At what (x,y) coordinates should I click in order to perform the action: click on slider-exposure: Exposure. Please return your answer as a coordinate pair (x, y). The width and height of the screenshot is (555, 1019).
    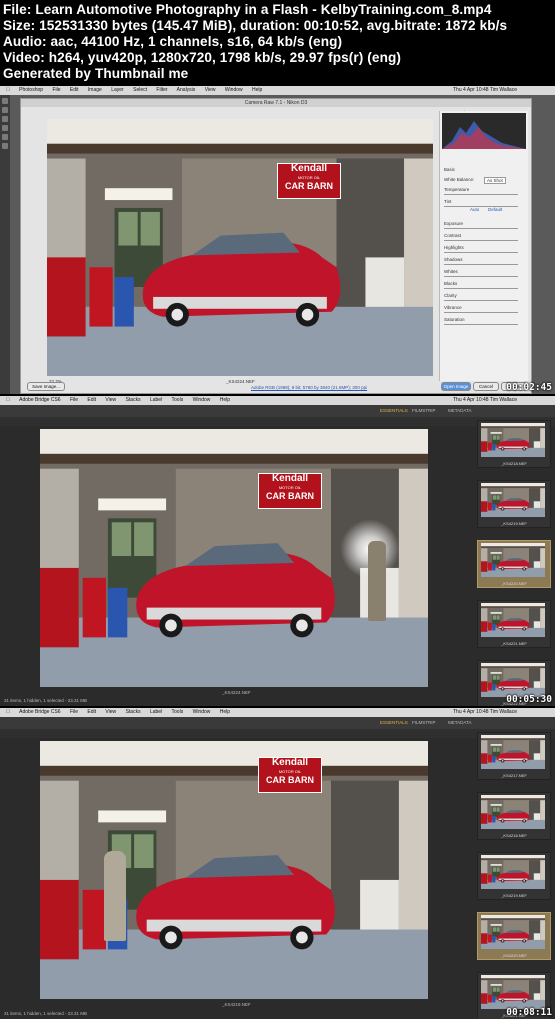
    Looking at the image, I should click on (484, 222).